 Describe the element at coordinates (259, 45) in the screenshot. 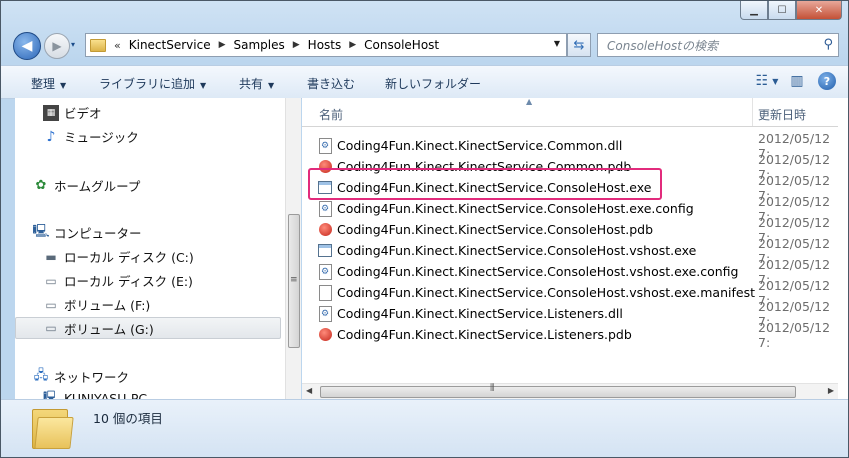

I see `breadcrumb-samples: Samples` at that location.